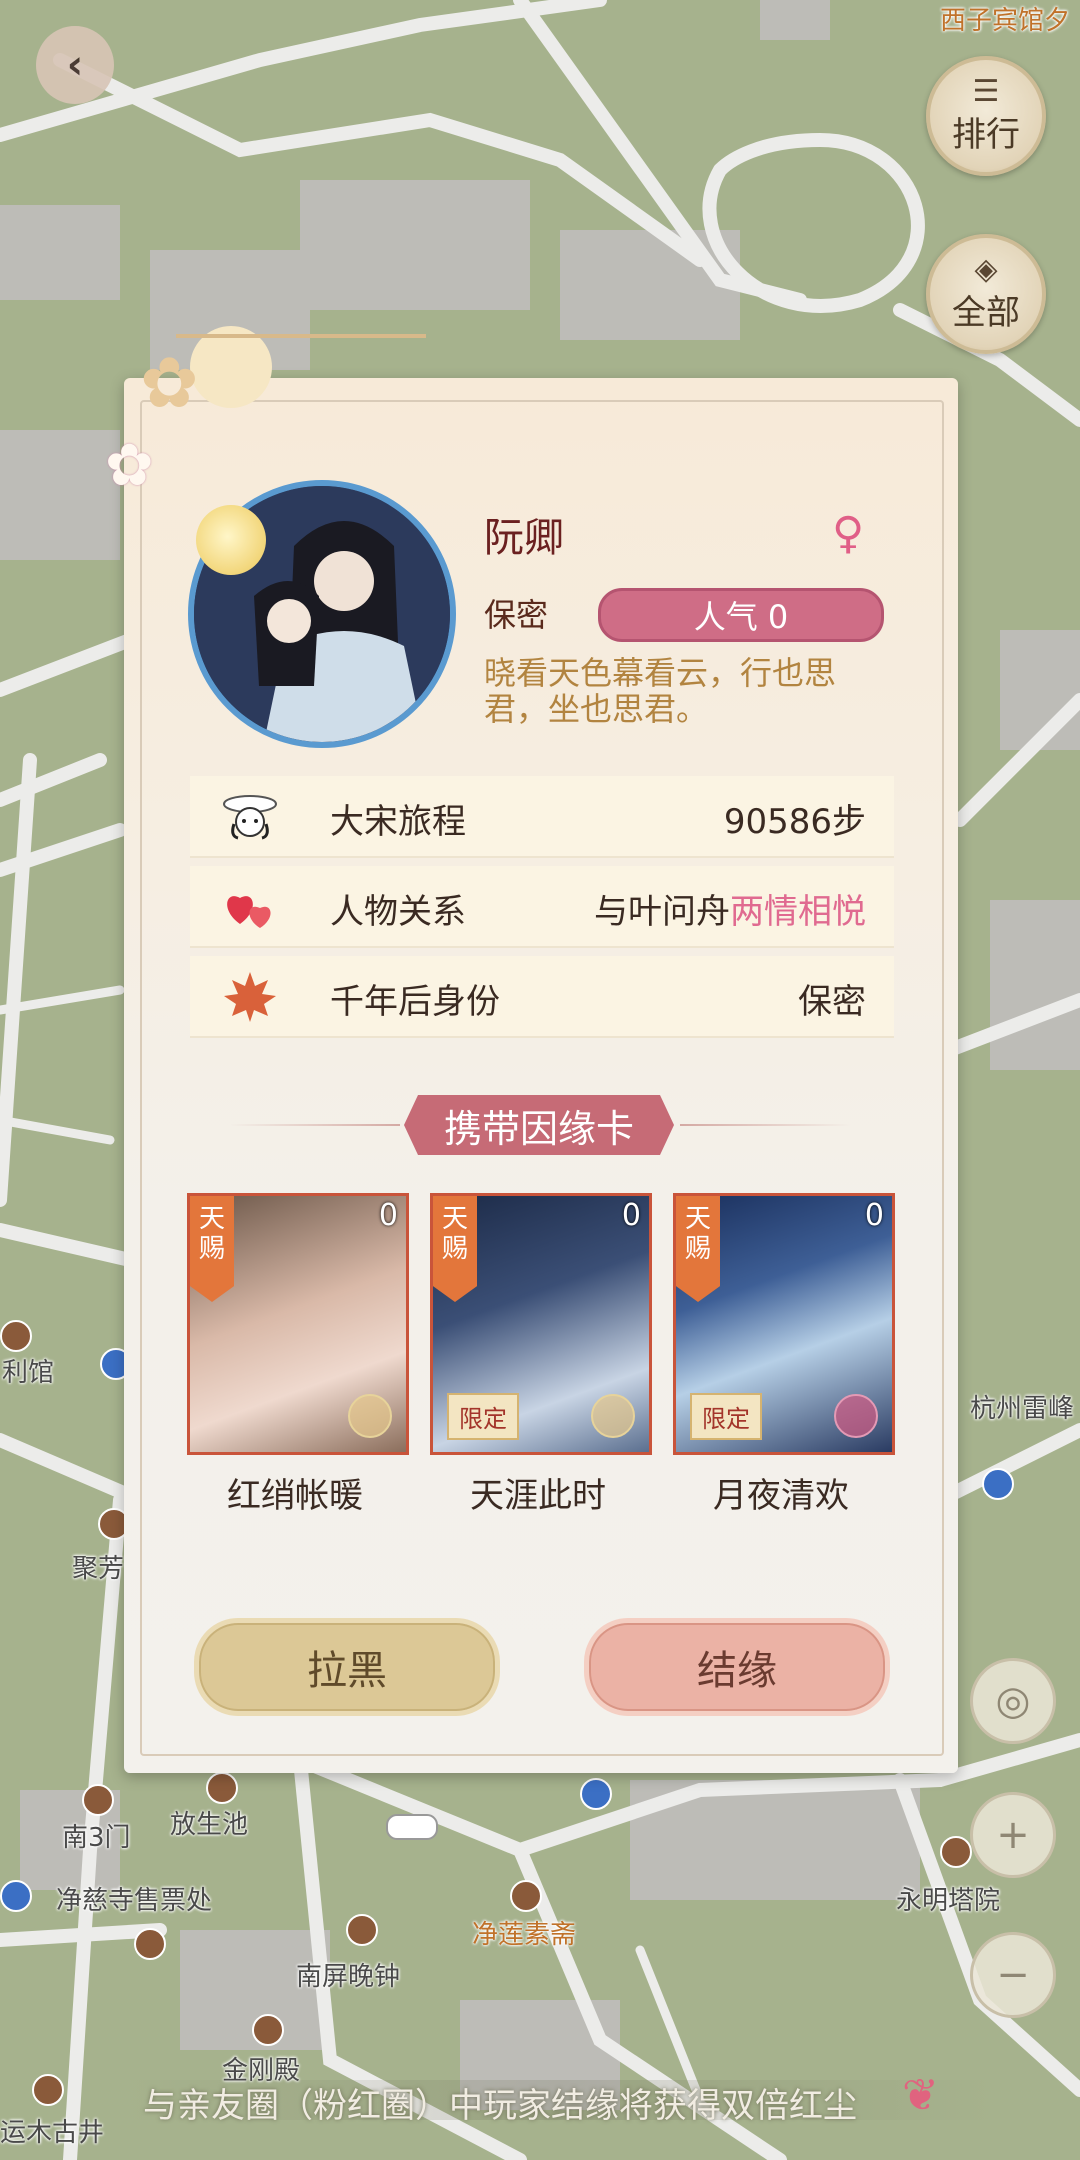 The height and width of the screenshot is (2160, 1080). Describe the element at coordinates (98, 1800) in the screenshot. I see `gate-marker-icon` at that location.